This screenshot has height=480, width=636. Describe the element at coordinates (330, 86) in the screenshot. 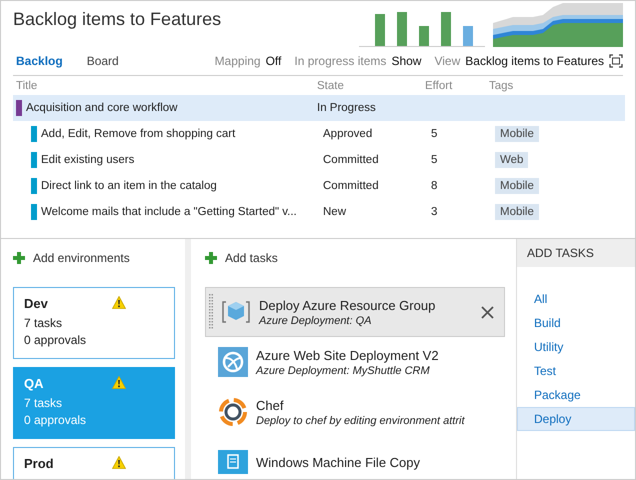

I see `column-header: State` at that location.